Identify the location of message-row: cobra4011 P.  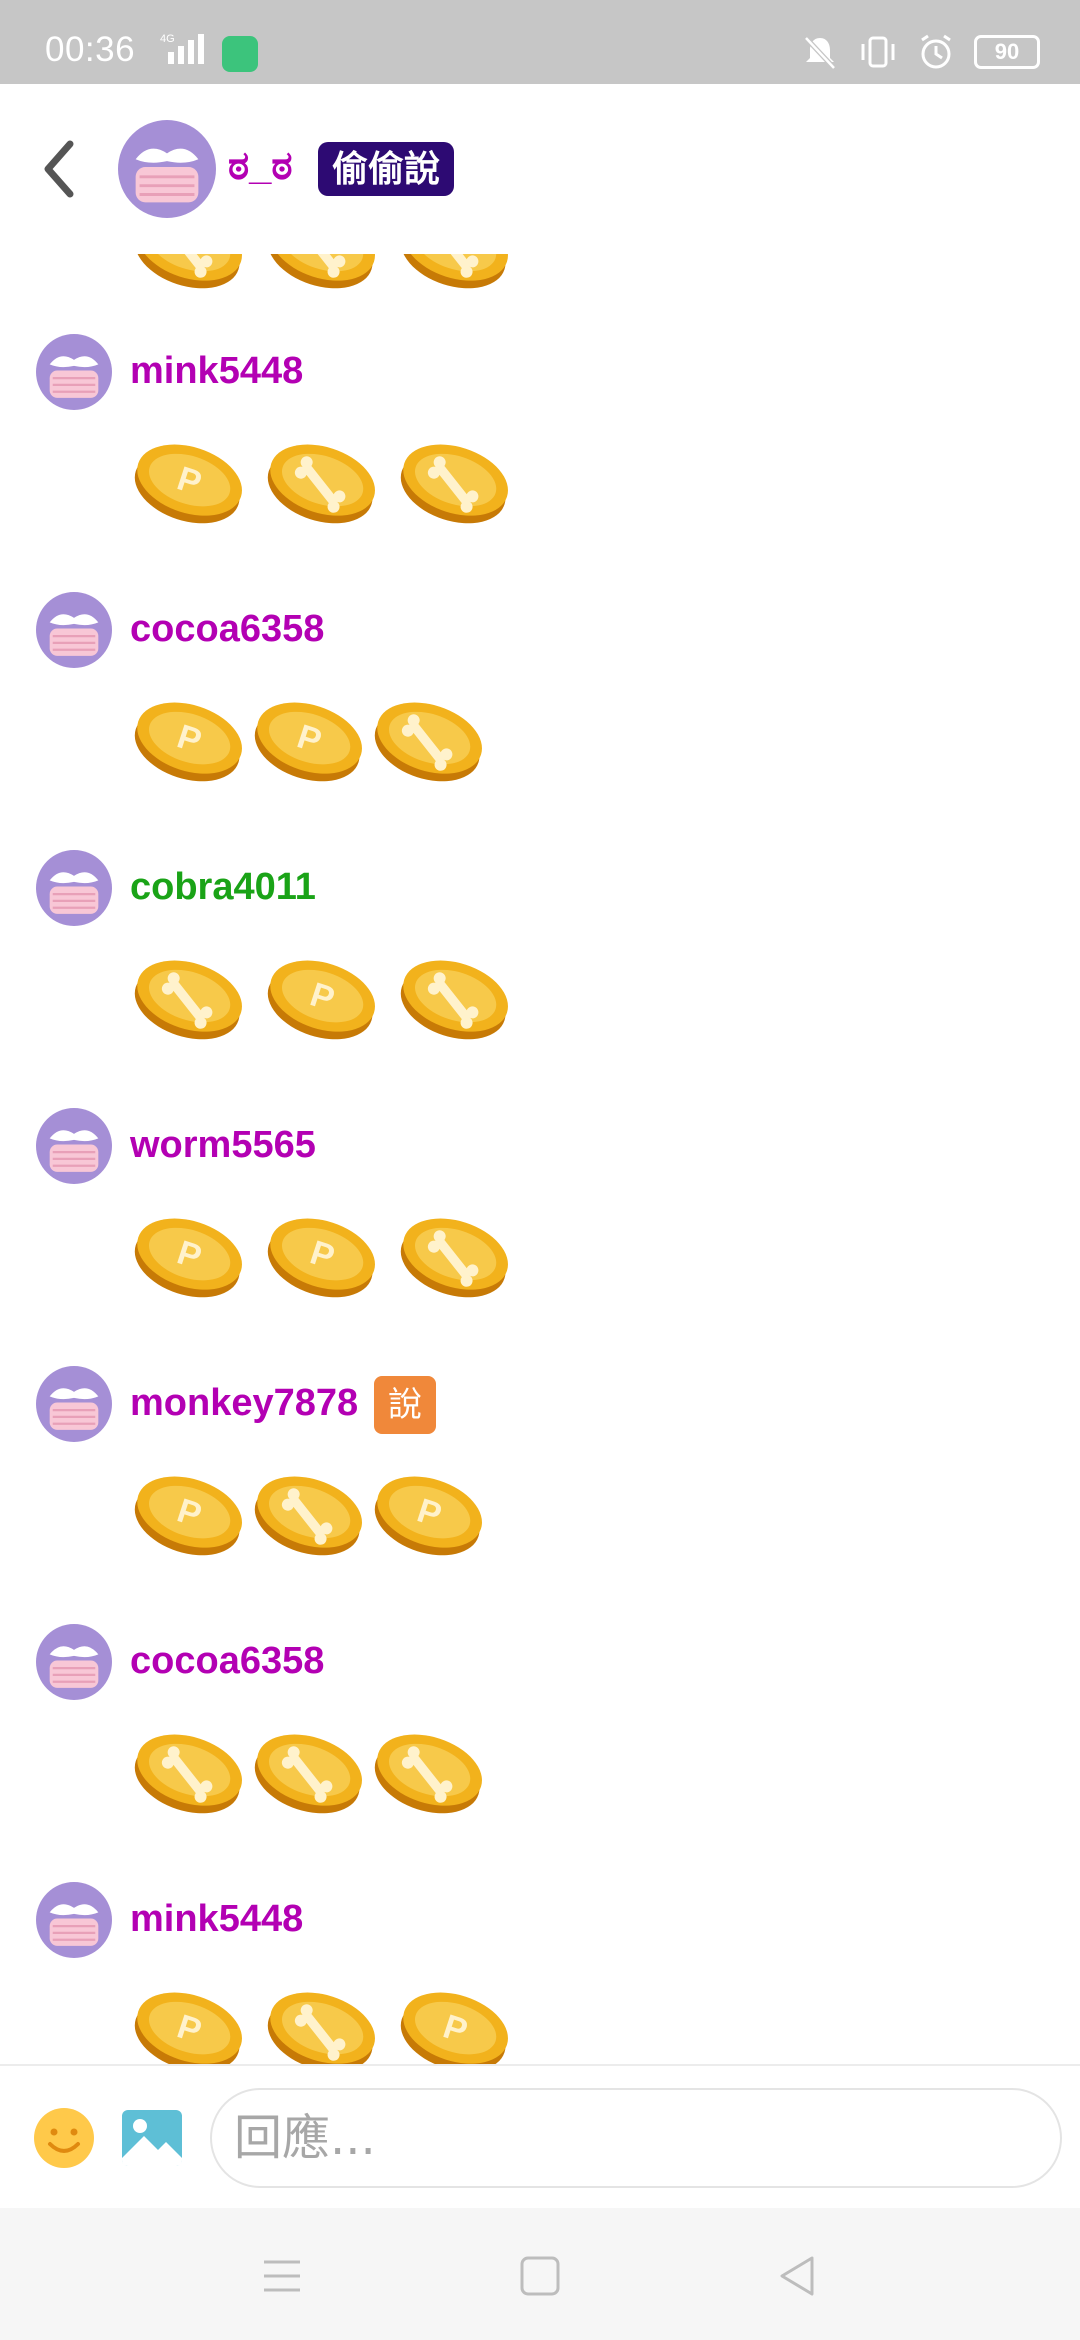
(540, 905).